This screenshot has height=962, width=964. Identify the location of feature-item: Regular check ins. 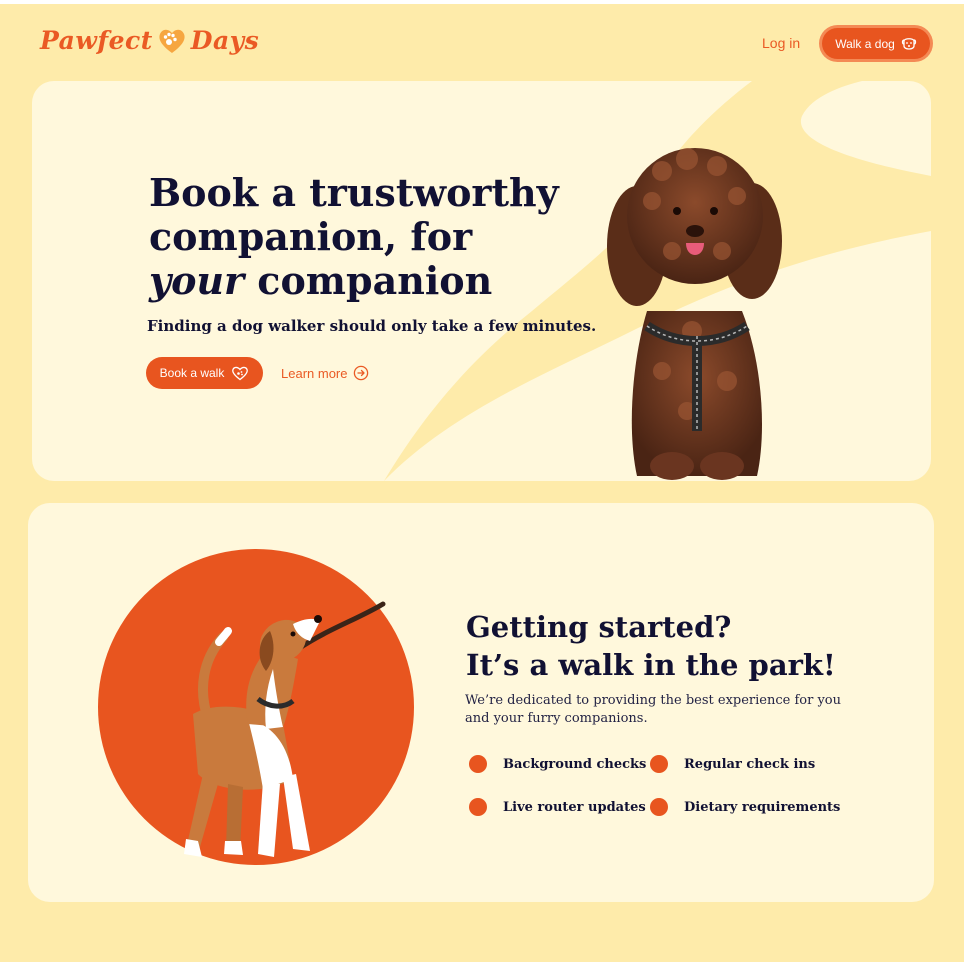
(732, 764).